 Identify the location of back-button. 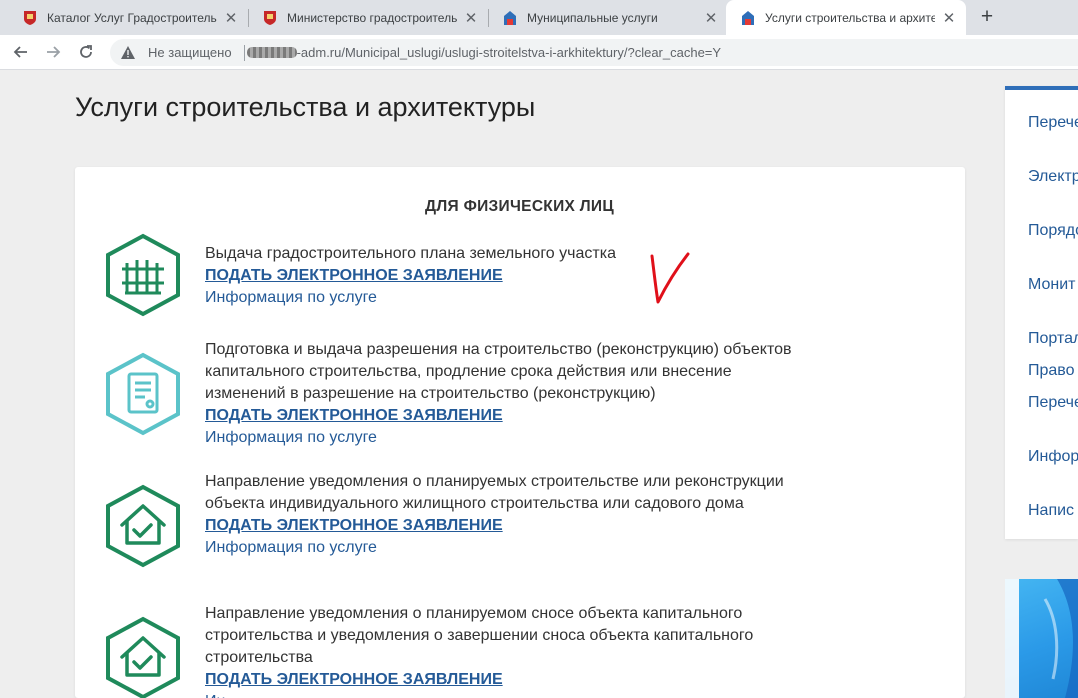
(21, 52).